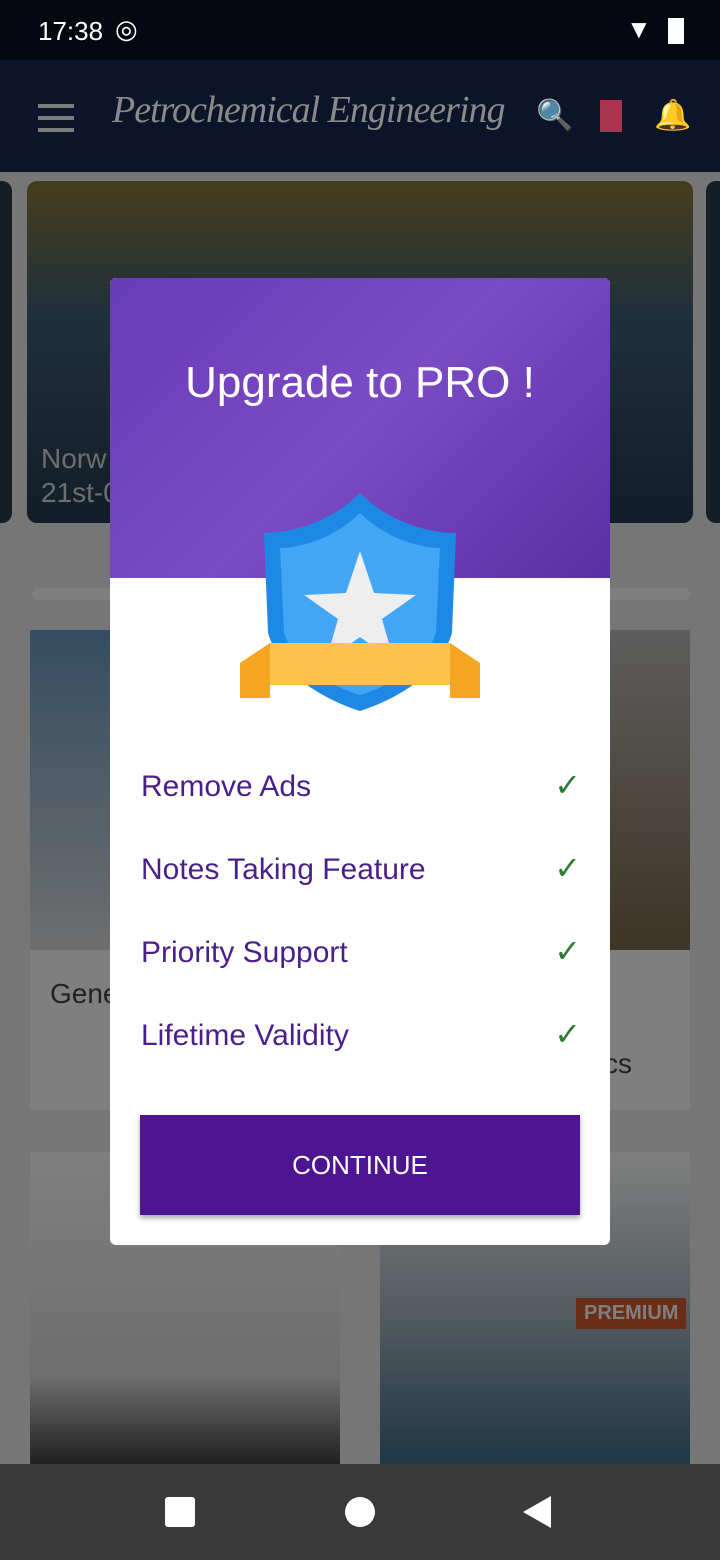 This screenshot has width=720, height=1560. Describe the element at coordinates (676, 31) in the screenshot. I see `battery-icon` at that location.